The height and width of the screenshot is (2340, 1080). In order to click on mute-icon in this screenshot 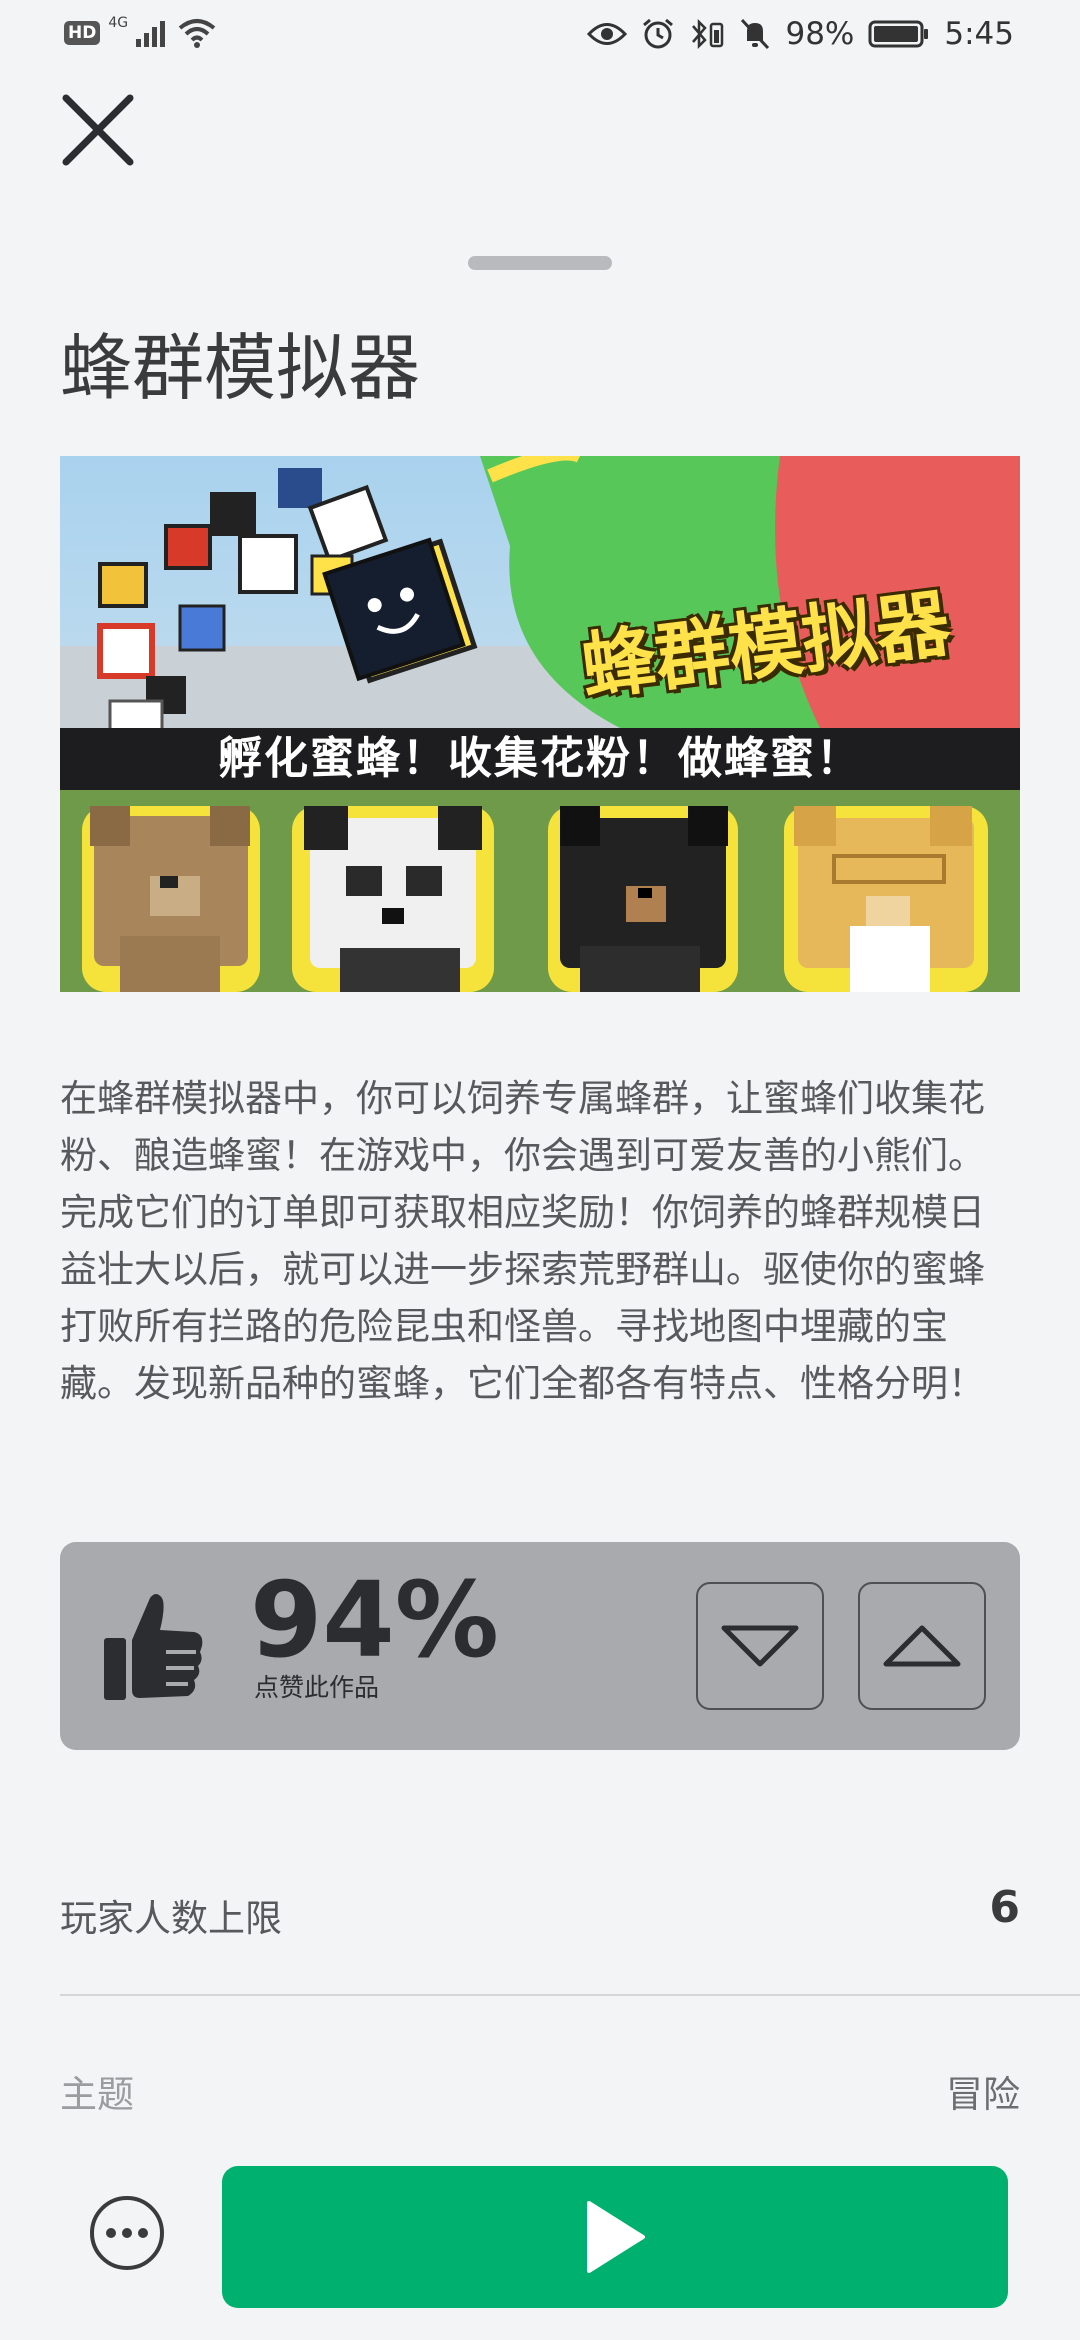, I will do `click(755, 34)`.